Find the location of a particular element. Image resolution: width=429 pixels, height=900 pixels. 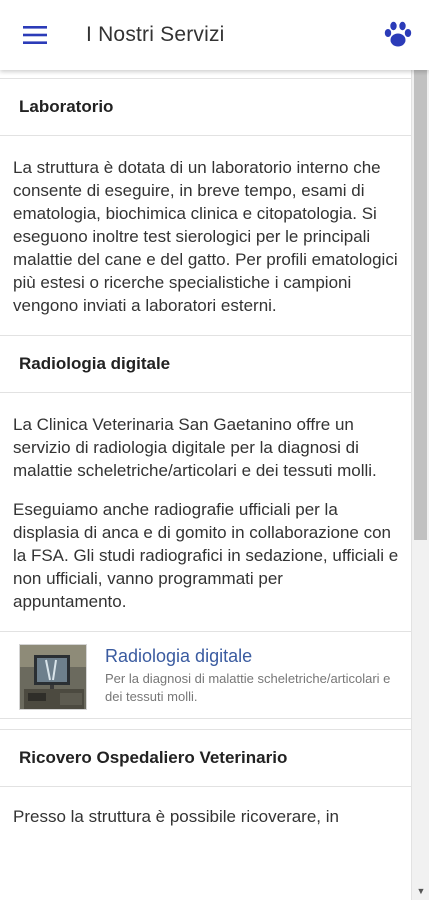

section-title-laboratorio: Laboratorio is located at coordinates (205, 107).